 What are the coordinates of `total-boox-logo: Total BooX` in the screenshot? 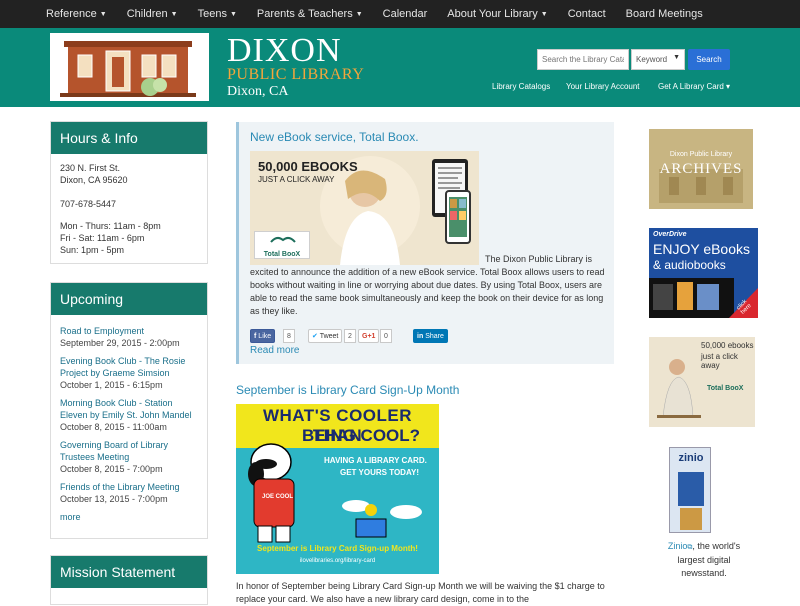 It's located at (282, 245).